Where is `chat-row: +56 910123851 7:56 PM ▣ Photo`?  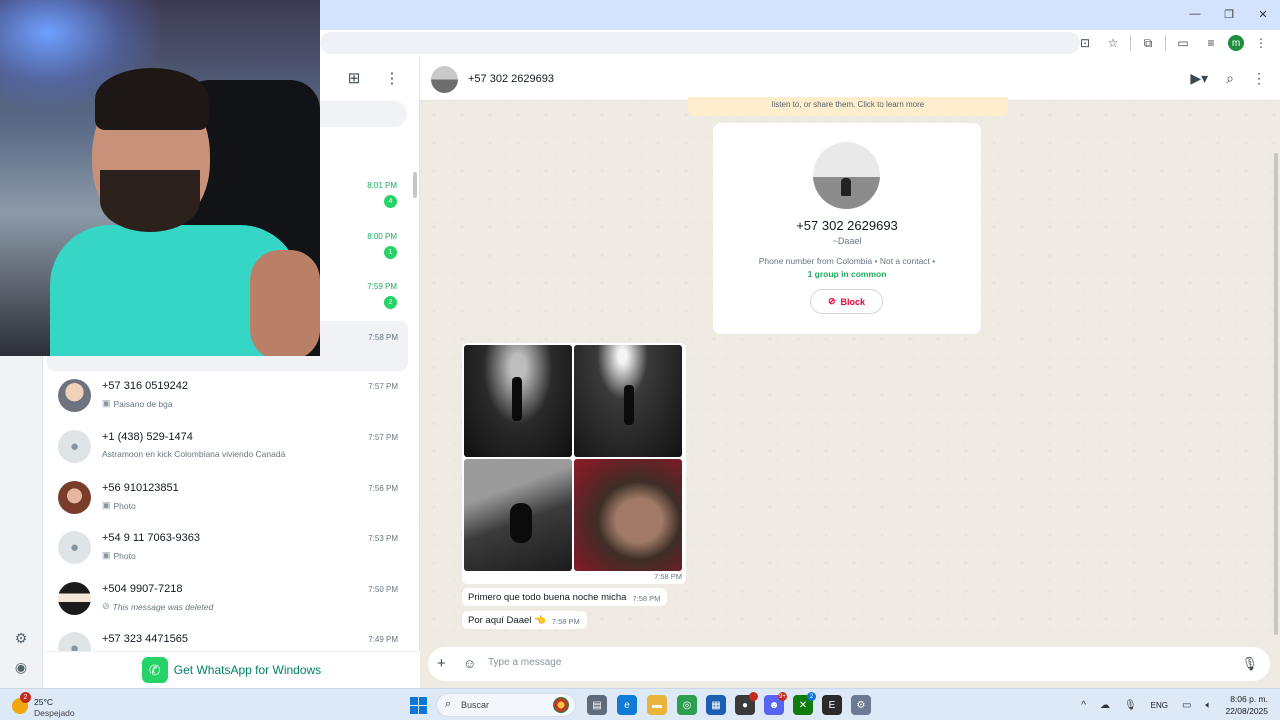 chat-row: +56 910123851 7:56 PM ▣ Photo is located at coordinates (227, 497).